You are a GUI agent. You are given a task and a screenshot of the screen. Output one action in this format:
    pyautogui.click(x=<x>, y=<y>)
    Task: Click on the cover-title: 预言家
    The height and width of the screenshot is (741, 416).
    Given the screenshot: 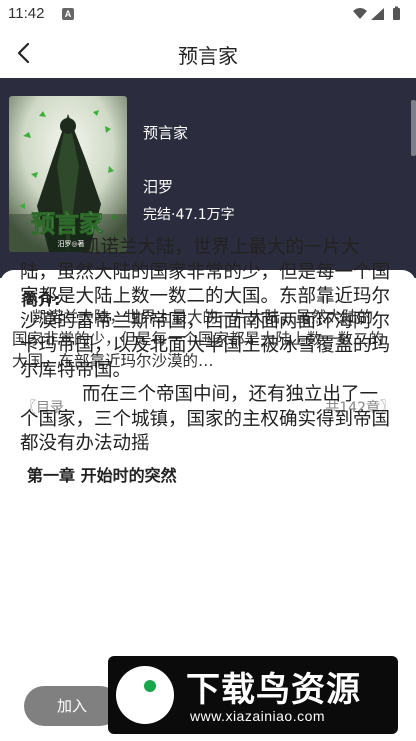 What is the action you would take?
    pyautogui.click(x=67, y=223)
    